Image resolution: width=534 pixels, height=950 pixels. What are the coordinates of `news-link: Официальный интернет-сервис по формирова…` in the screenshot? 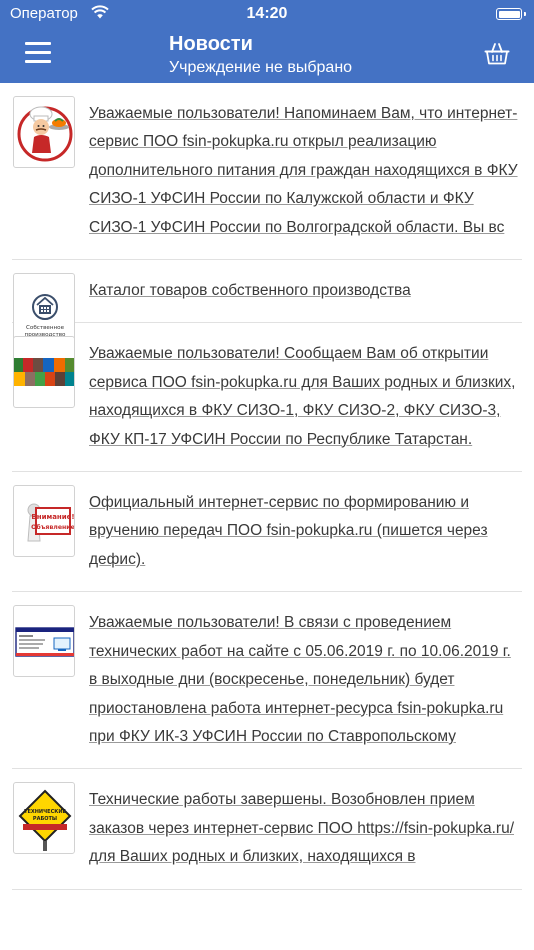 It's located at (305, 531).